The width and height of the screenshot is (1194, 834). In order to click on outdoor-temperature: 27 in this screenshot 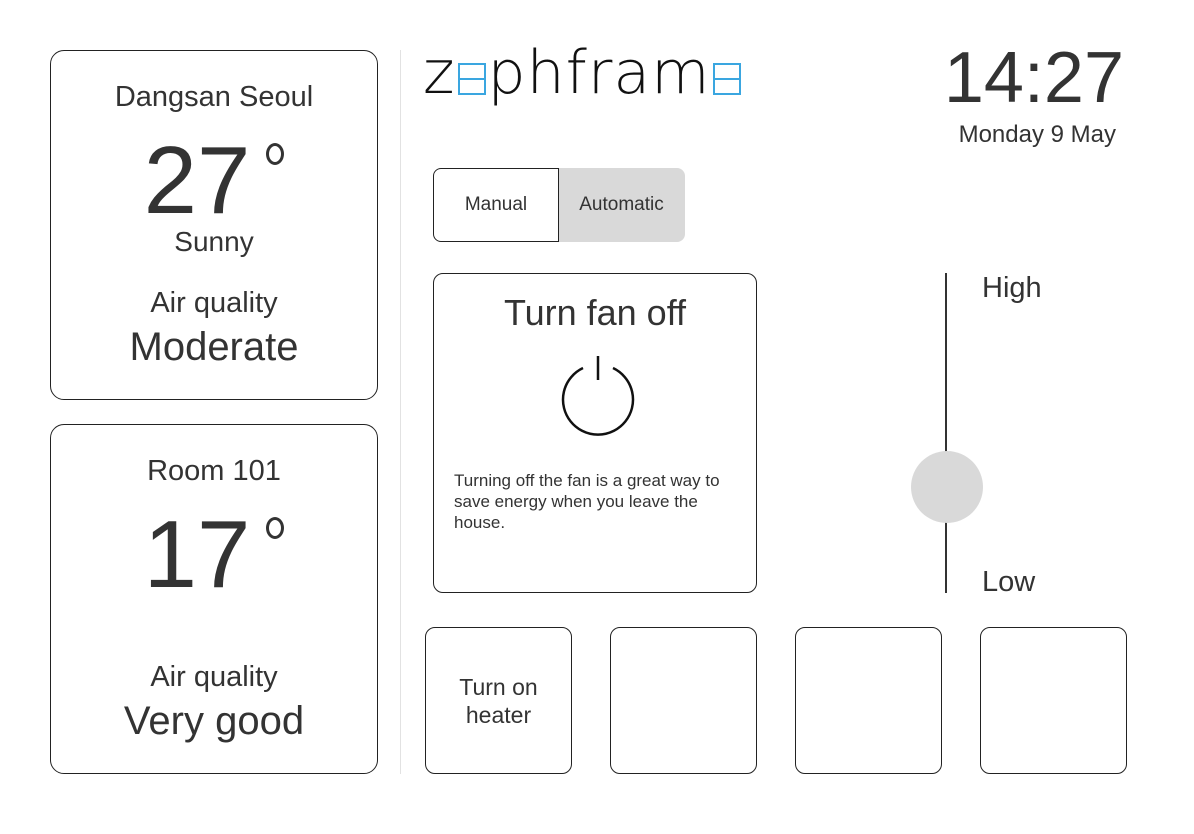, I will do `click(214, 181)`.